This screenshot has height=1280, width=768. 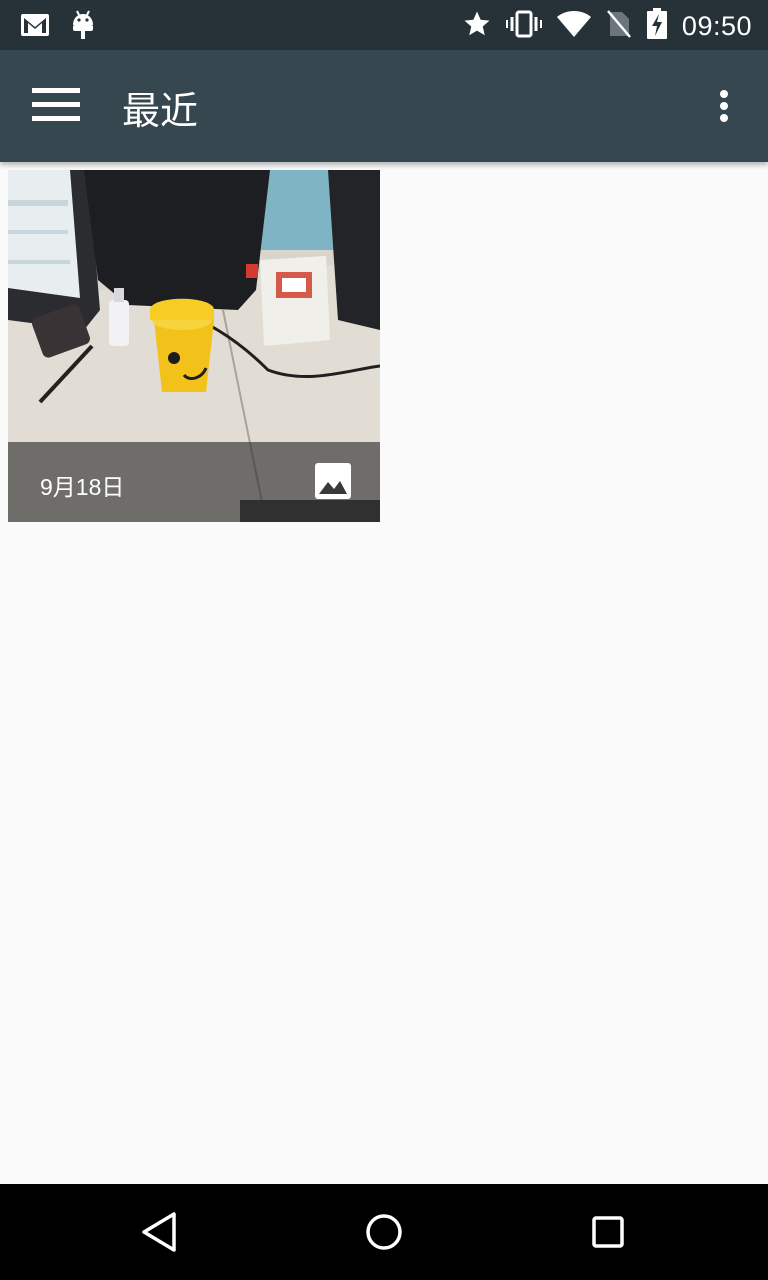 What do you see at coordinates (657, 26) in the screenshot?
I see `battery-charging-icon` at bounding box center [657, 26].